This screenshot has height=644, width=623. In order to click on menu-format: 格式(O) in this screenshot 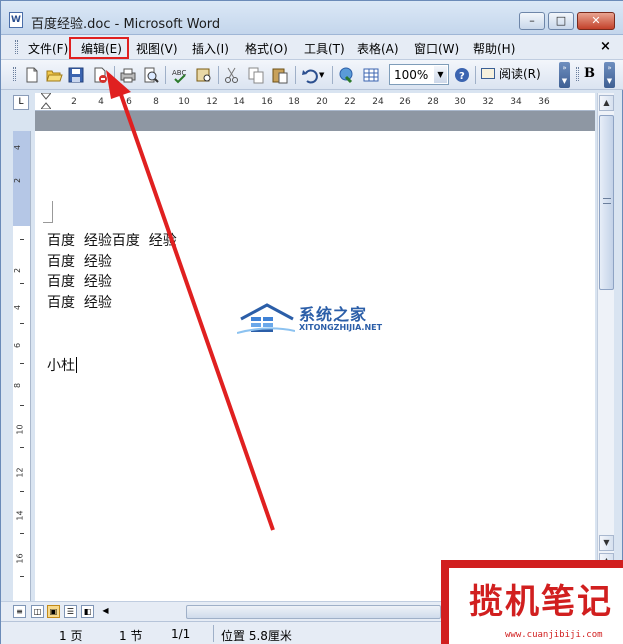, I will do `click(266, 48)`.